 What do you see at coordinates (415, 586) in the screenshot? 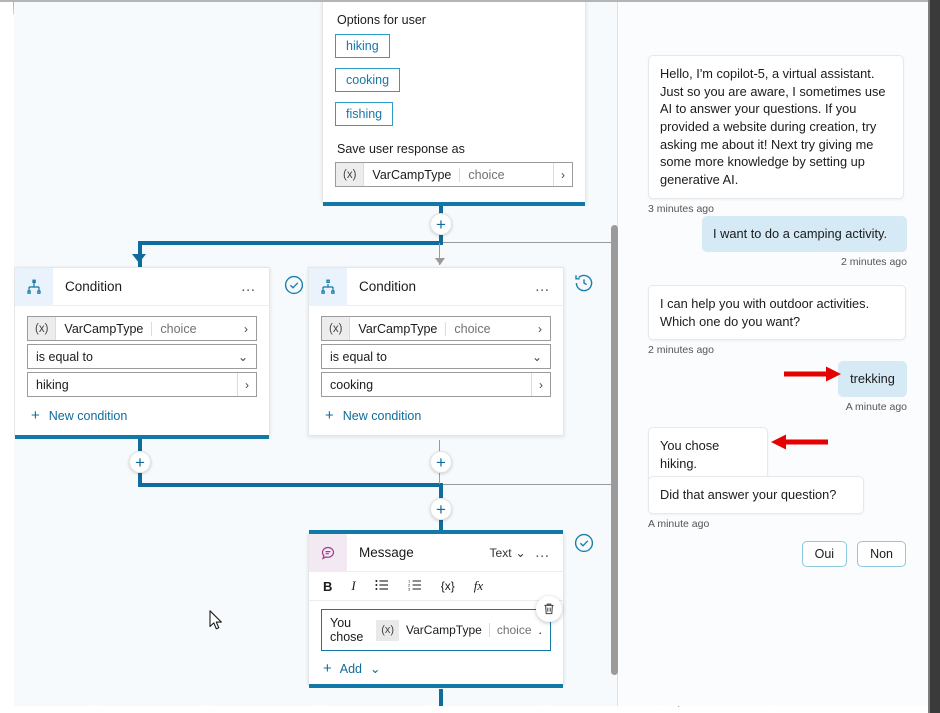
I see `numbered-list-icon: 1 2 3` at bounding box center [415, 586].